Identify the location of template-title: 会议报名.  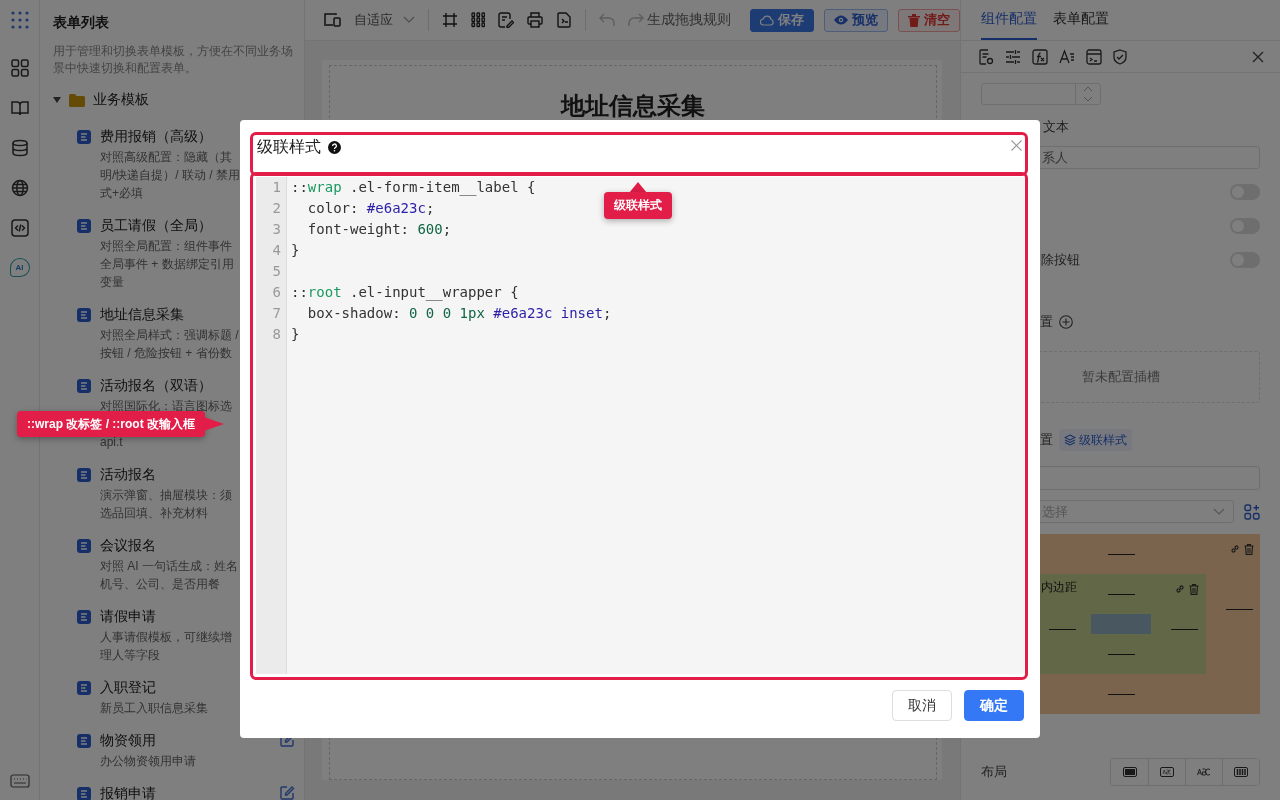
(128, 546).